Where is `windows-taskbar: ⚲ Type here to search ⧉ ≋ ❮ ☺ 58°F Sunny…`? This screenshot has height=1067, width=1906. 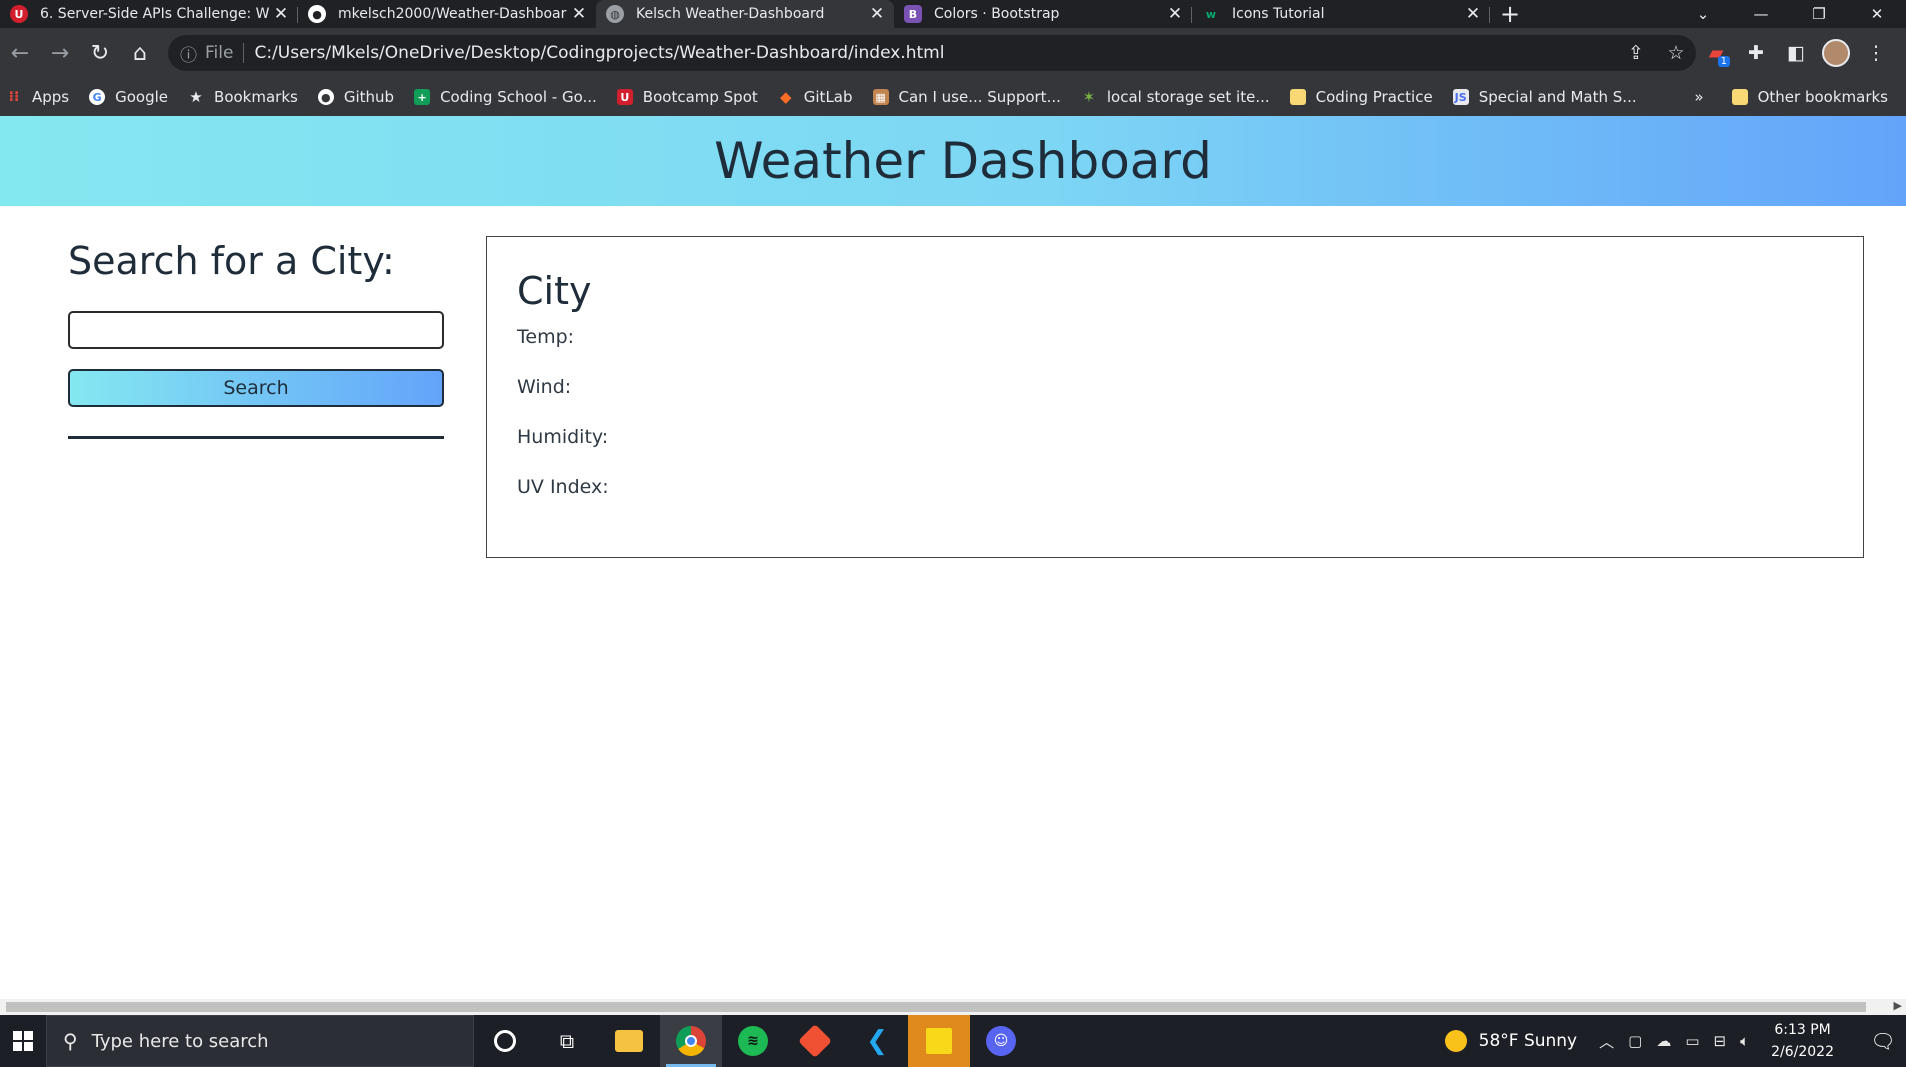
windows-taskbar: ⚲ Type here to search ⧉ ≋ ❮ ☺ 58°F Sunny… is located at coordinates (953, 1041).